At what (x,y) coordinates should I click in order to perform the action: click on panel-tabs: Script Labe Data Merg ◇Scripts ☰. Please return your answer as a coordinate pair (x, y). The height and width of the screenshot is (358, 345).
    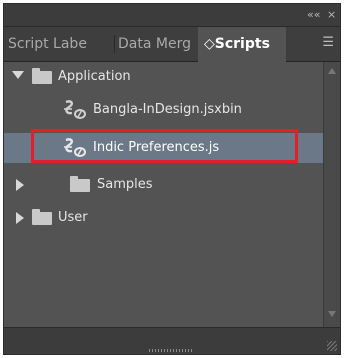
    Looking at the image, I should click on (172, 44).